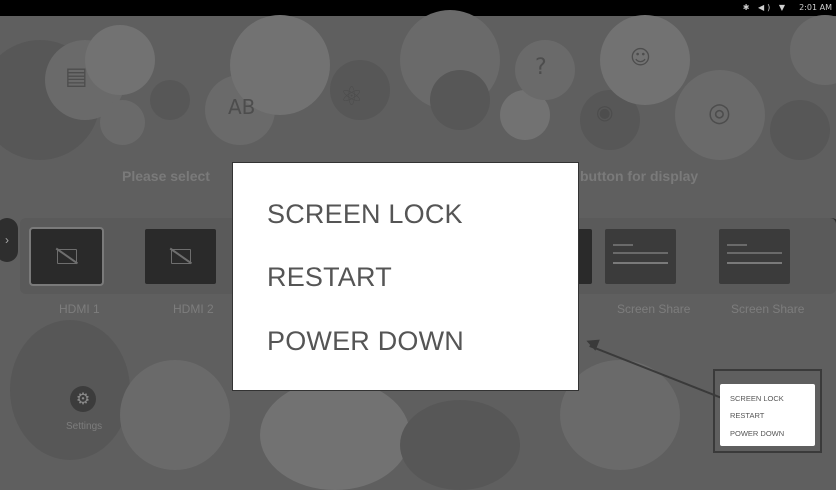 The image size is (836, 490). Describe the element at coordinates (166, 176) in the screenshot. I see `prompt-text-left: Please select` at that location.